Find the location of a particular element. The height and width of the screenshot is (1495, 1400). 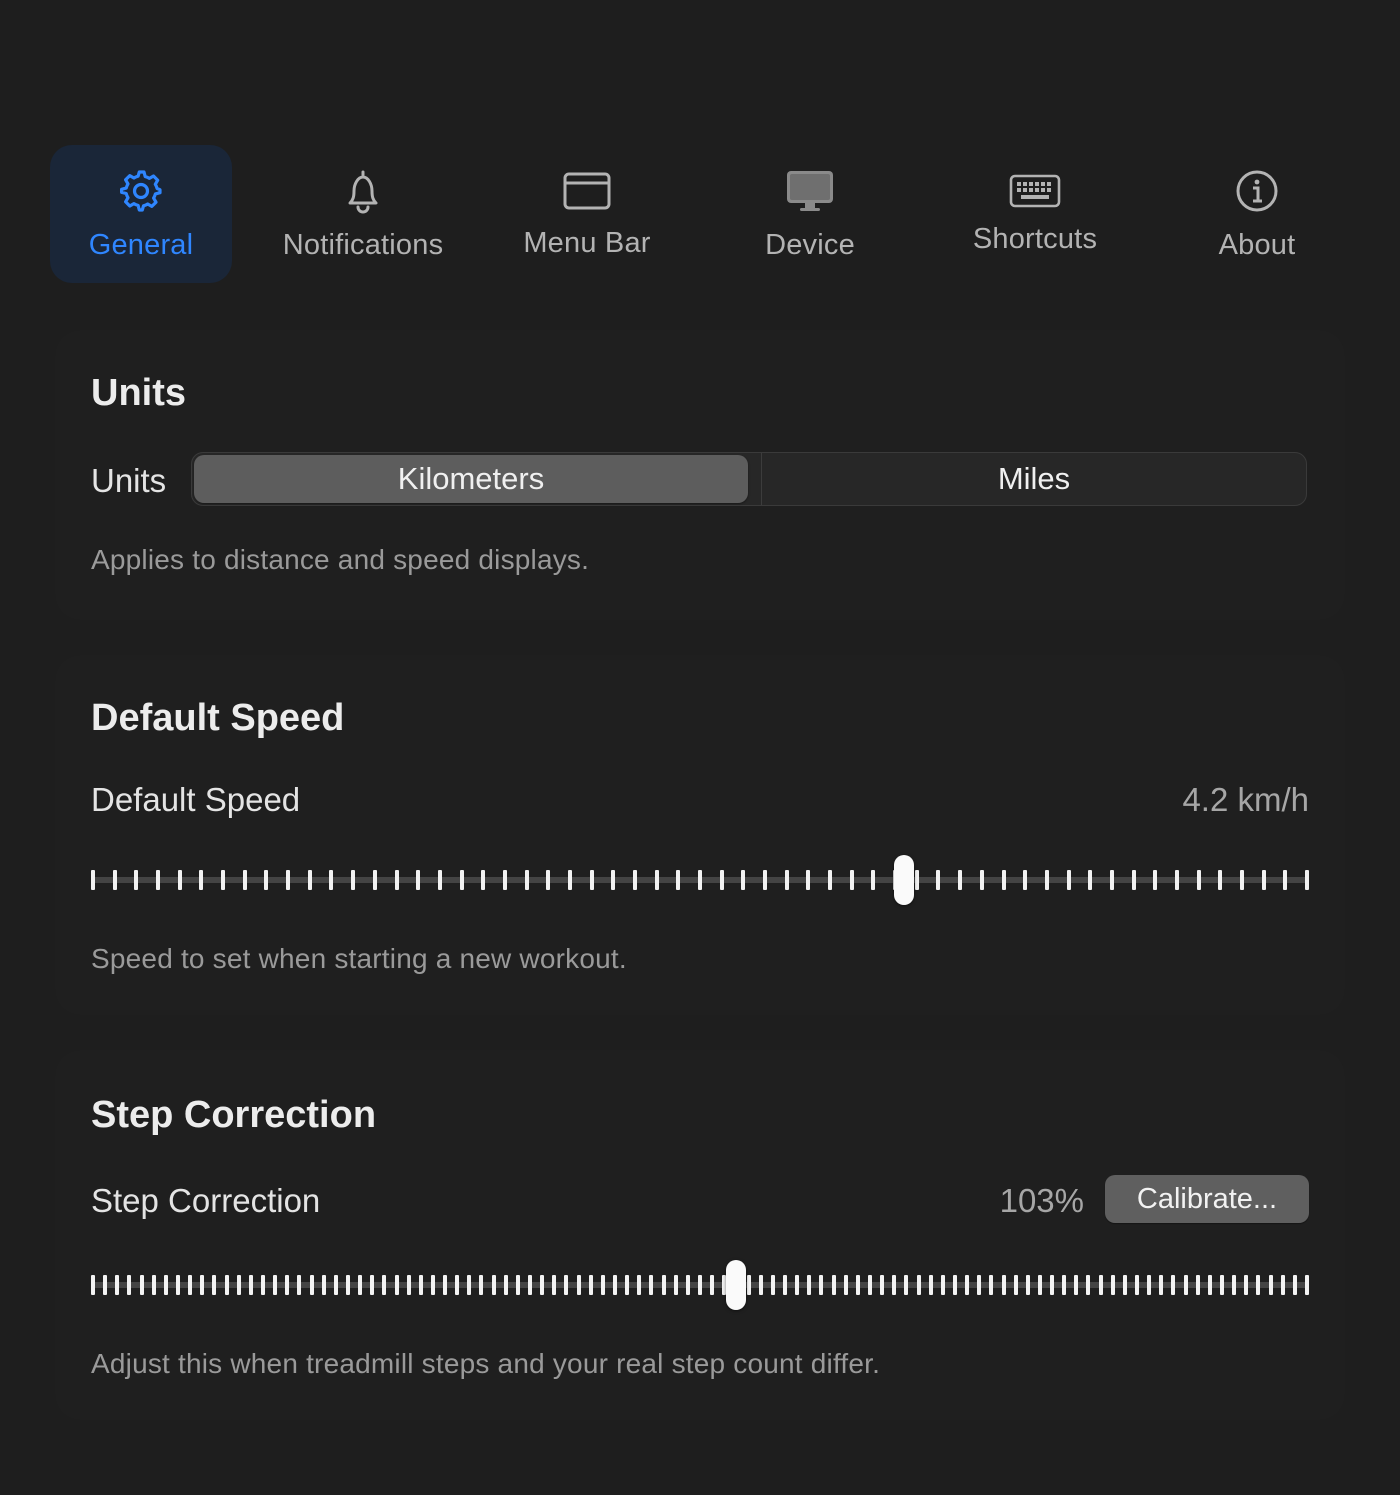

segment-kilometers: Kilometers is located at coordinates (471, 479).